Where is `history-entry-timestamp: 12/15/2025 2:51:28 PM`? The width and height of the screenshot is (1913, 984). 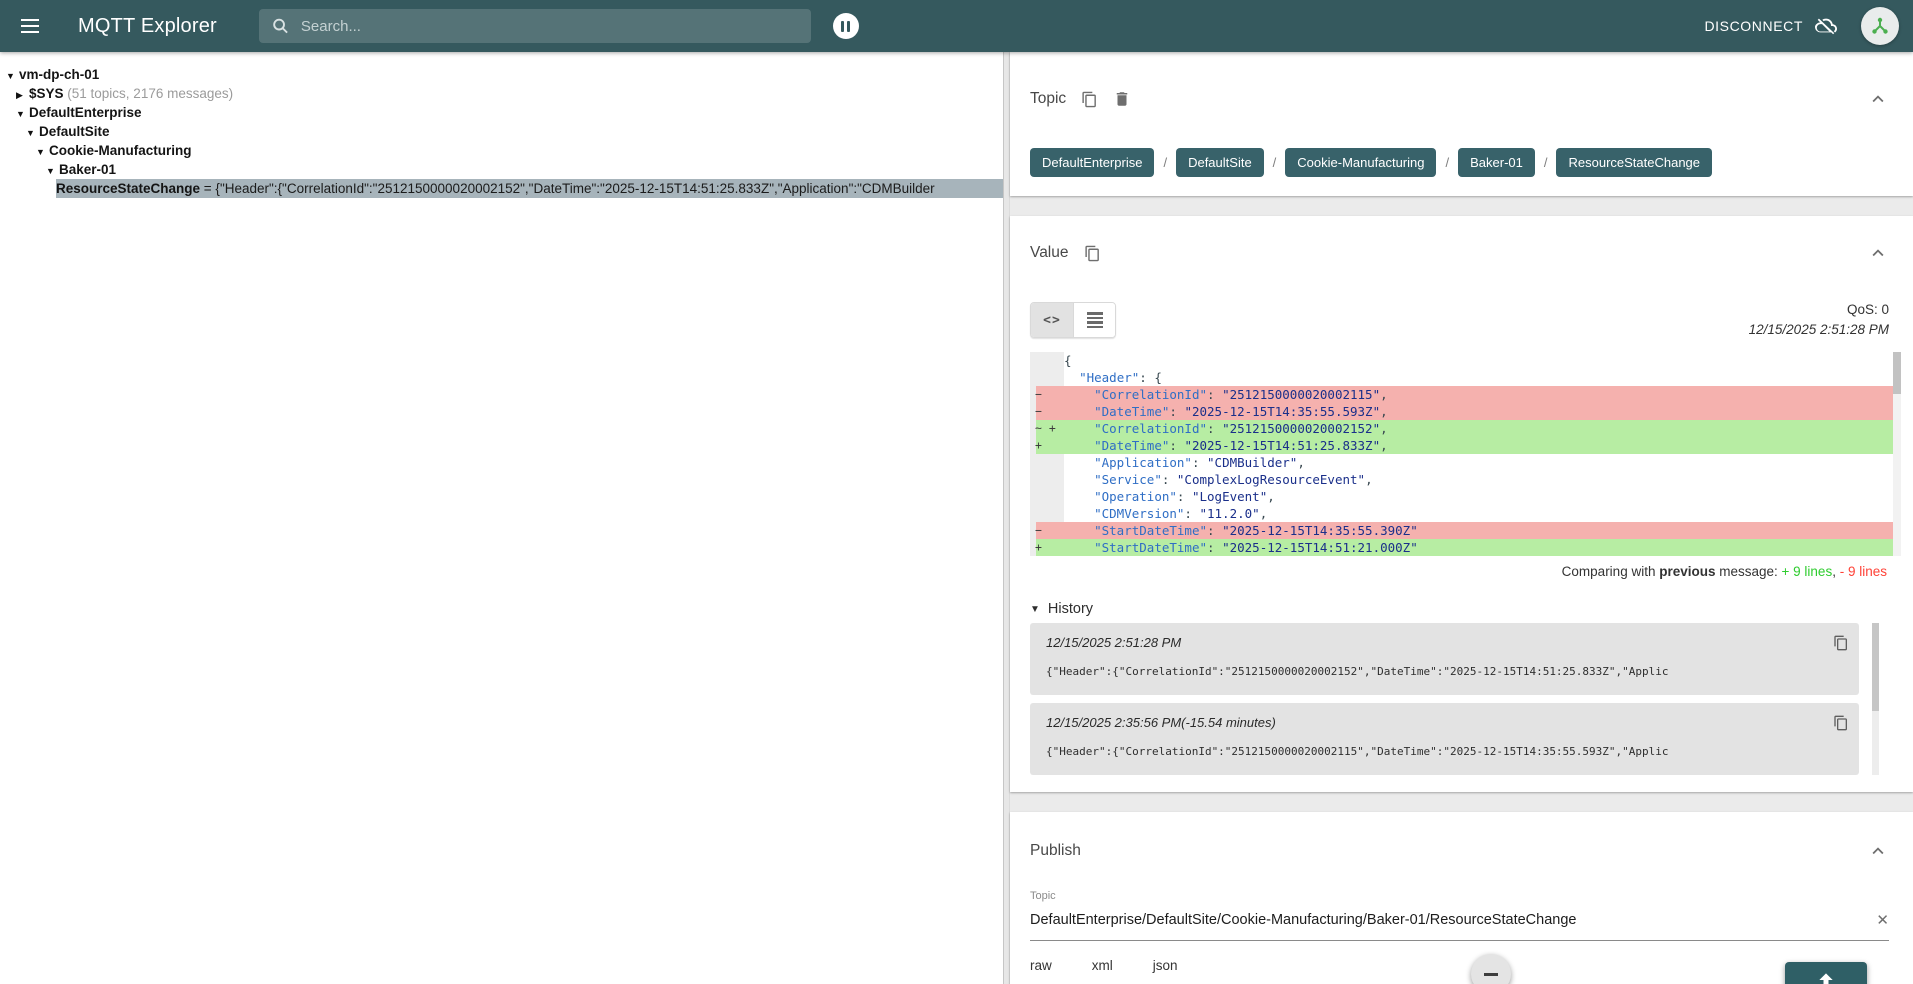
history-entry-timestamp: 12/15/2025 2:51:28 PM is located at coordinates (1114, 642).